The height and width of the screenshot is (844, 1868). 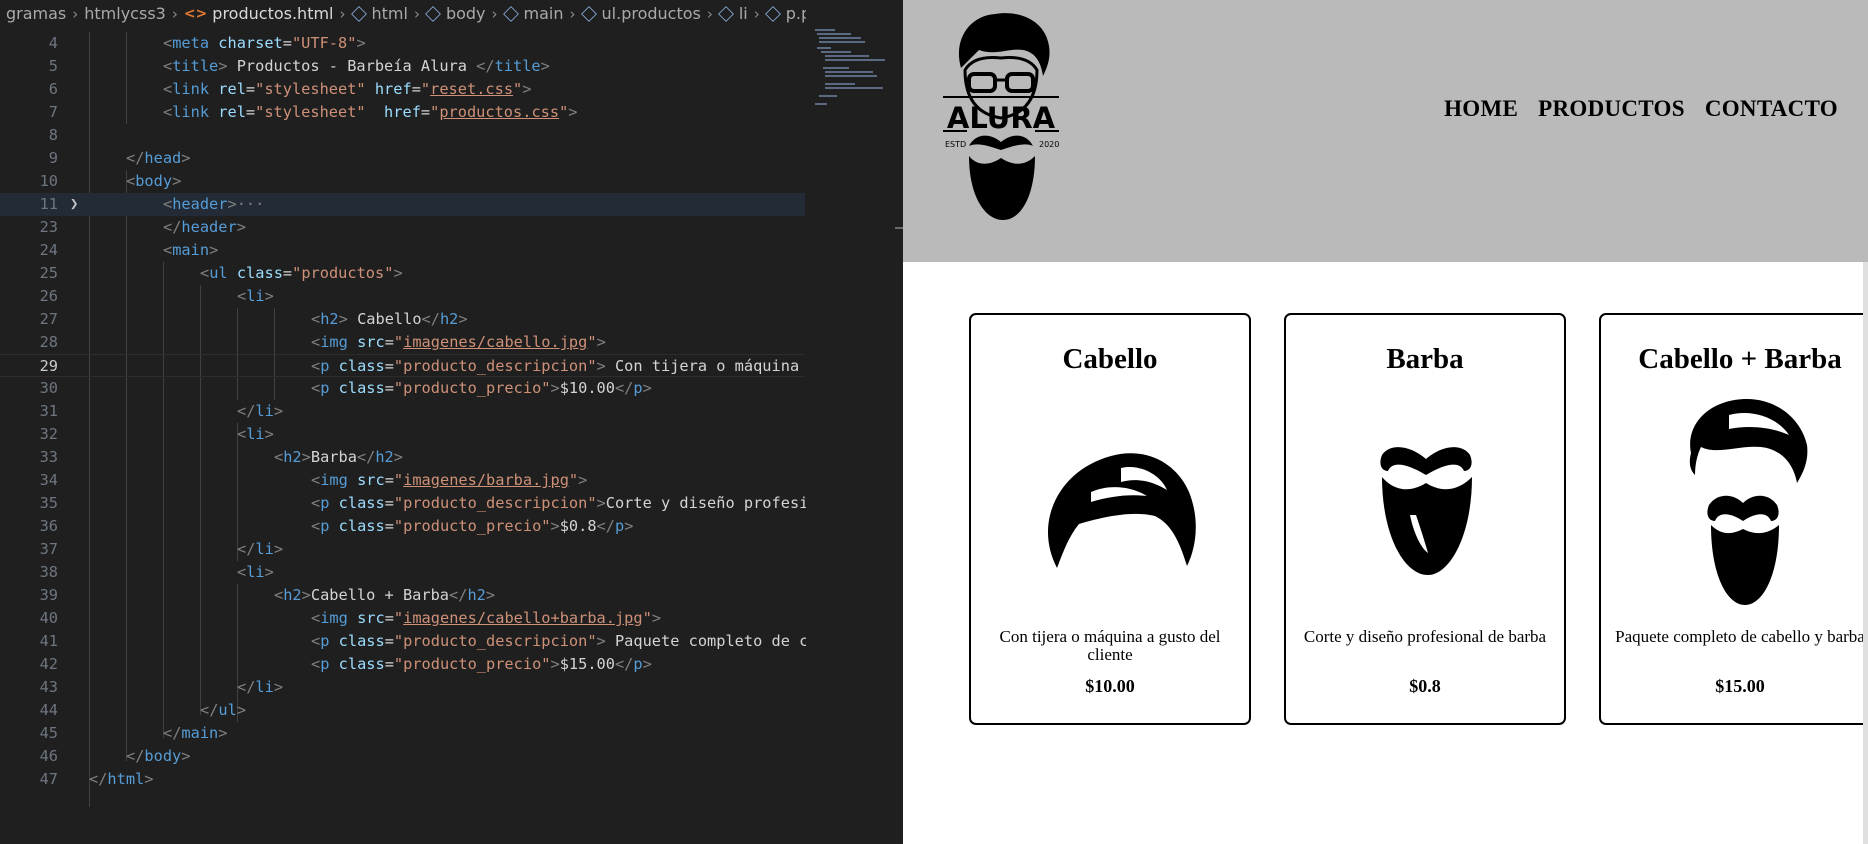 I want to click on code-line: 23 </header>, so click(x=402, y=227).